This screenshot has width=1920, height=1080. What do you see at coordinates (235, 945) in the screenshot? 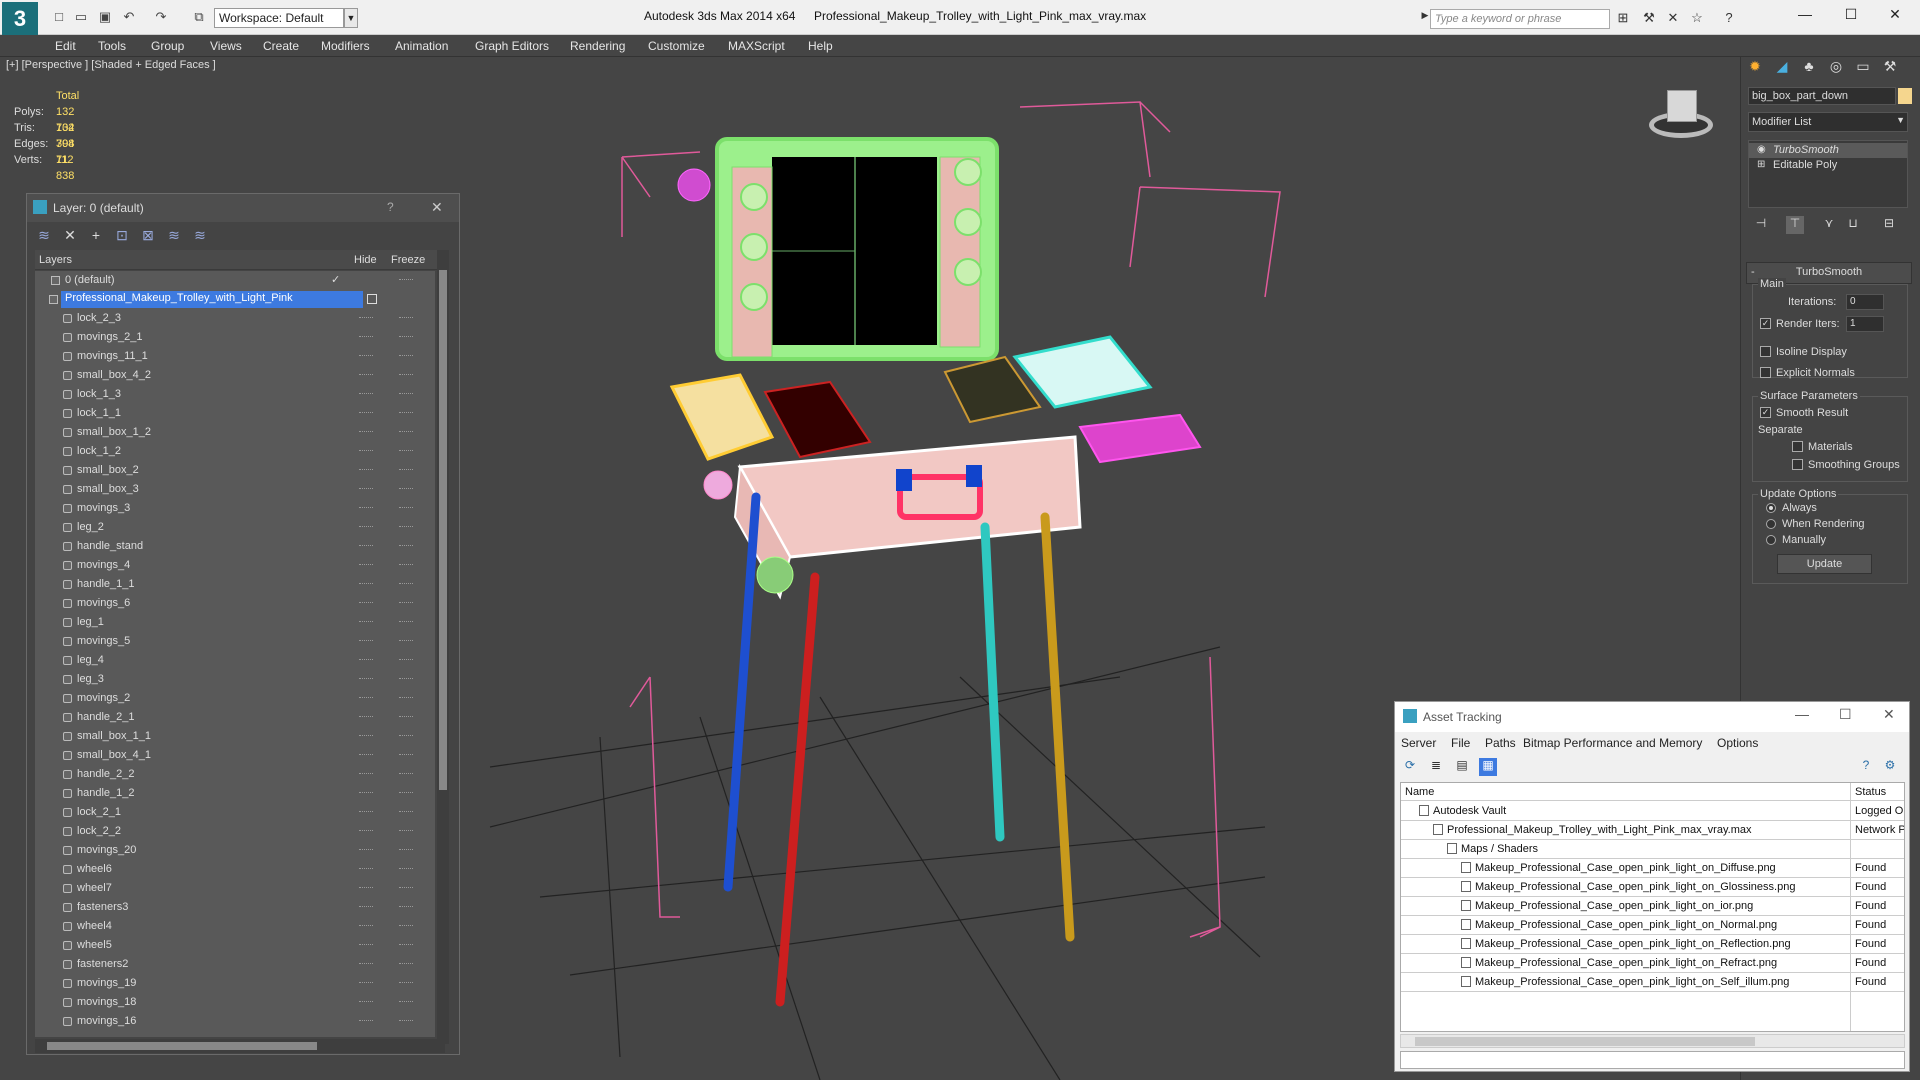
I see `layer-object-row: wheel5` at bounding box center [235, 945].